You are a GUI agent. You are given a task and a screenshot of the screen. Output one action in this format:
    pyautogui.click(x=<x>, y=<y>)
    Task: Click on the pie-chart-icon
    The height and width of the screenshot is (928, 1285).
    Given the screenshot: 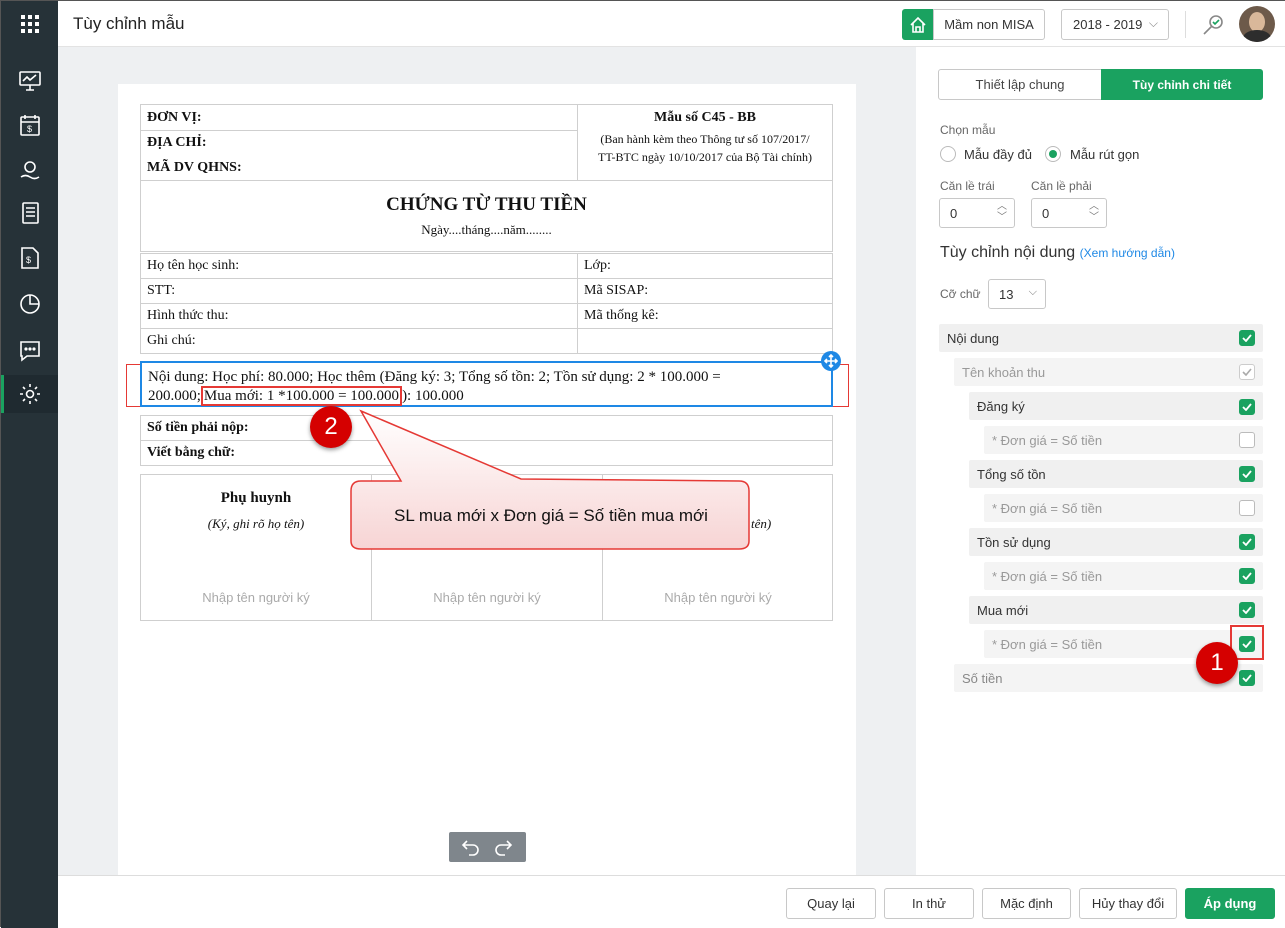 What is the action you would take?
    pyautogui.click(x=30, y=304)
    